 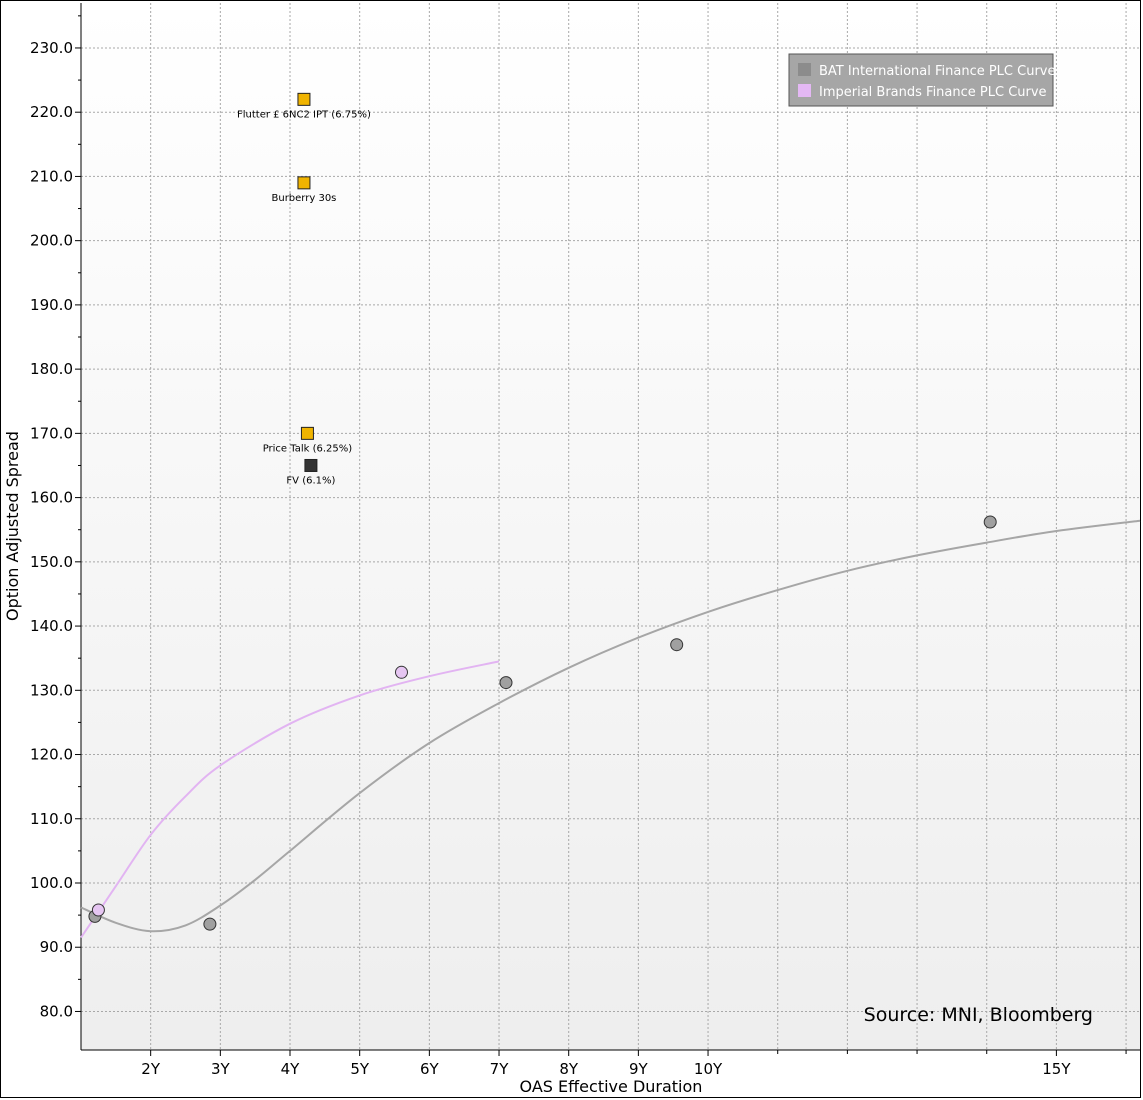 I want to click on y-tick-label: 220.0, so click(x=51, y=112).